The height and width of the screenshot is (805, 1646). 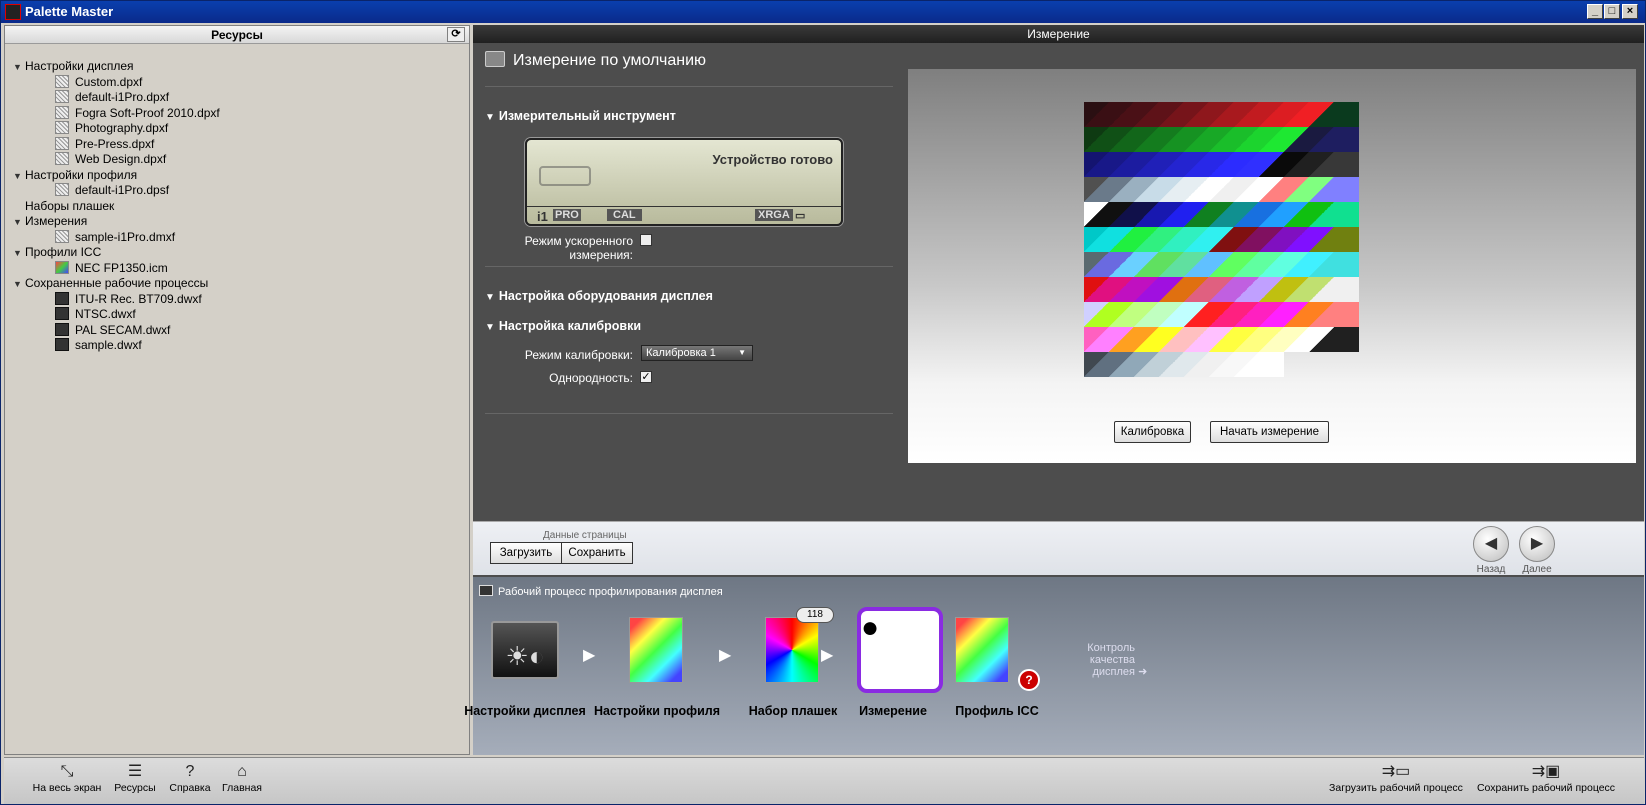 I want to click on tree-file: sample.dwxf, so click(x=233, y=346).